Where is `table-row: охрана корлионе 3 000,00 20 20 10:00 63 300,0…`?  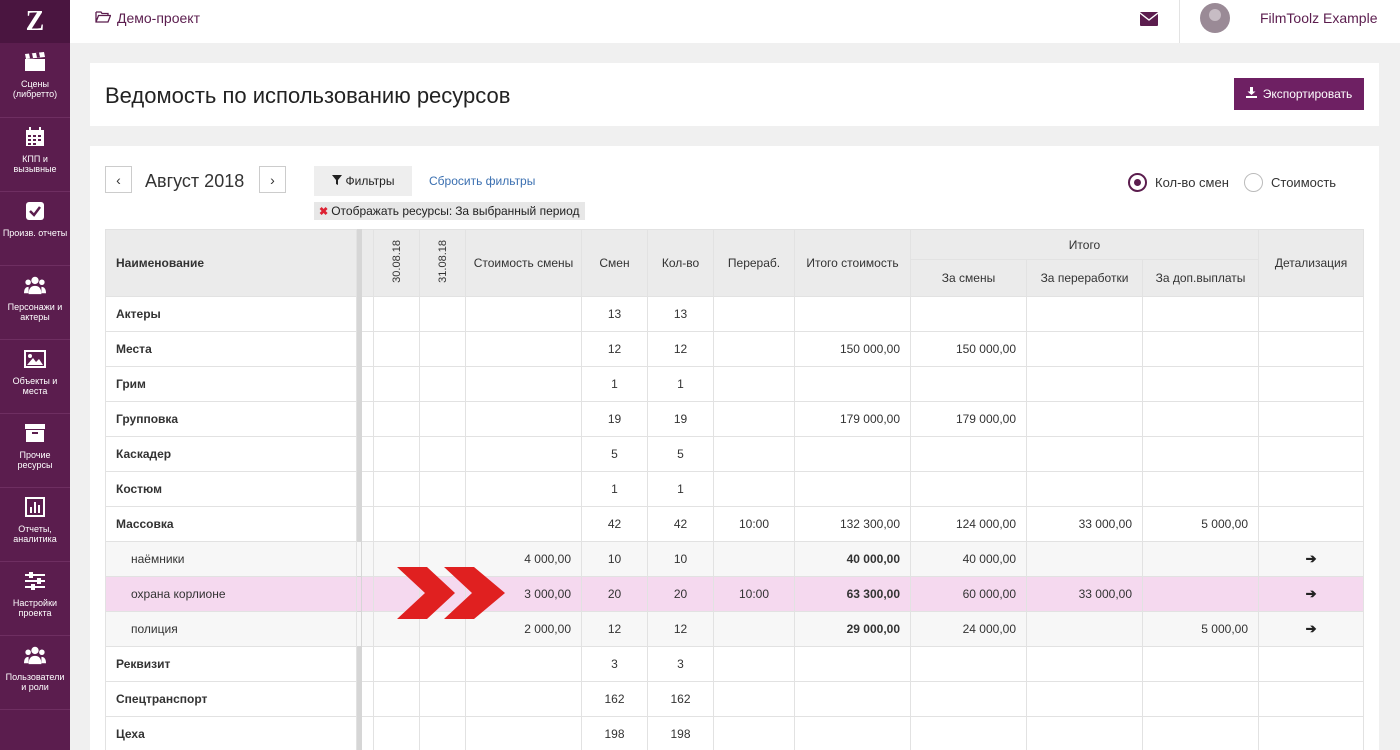 table-row: охрана корлионе 3 000,00 20 20 10:00 63 300,0… is located at coordinates (735, 594).